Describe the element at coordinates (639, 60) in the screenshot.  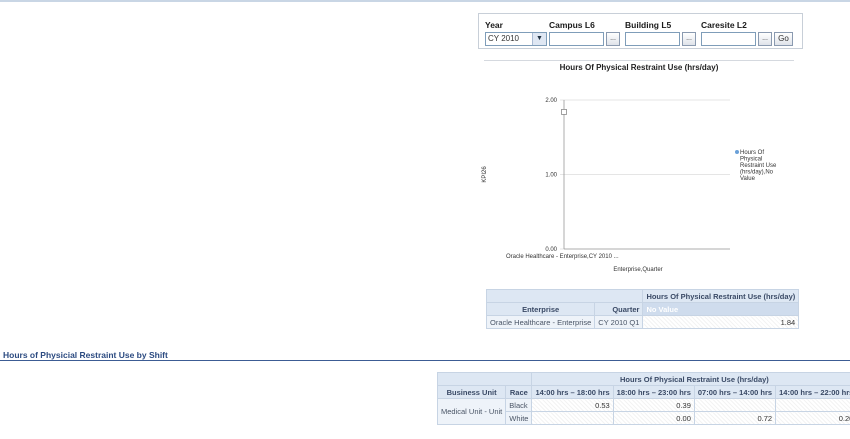
I see `chart-top-rule` at that location.